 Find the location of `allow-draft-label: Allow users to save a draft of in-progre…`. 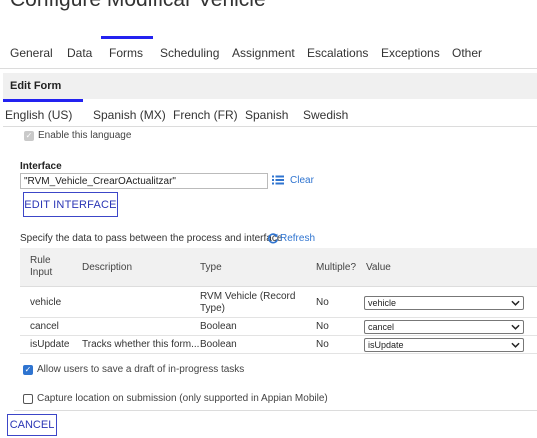

allow-draft-label: Allow users to save a draft of in-progre… is located at coordinates (141, 369).